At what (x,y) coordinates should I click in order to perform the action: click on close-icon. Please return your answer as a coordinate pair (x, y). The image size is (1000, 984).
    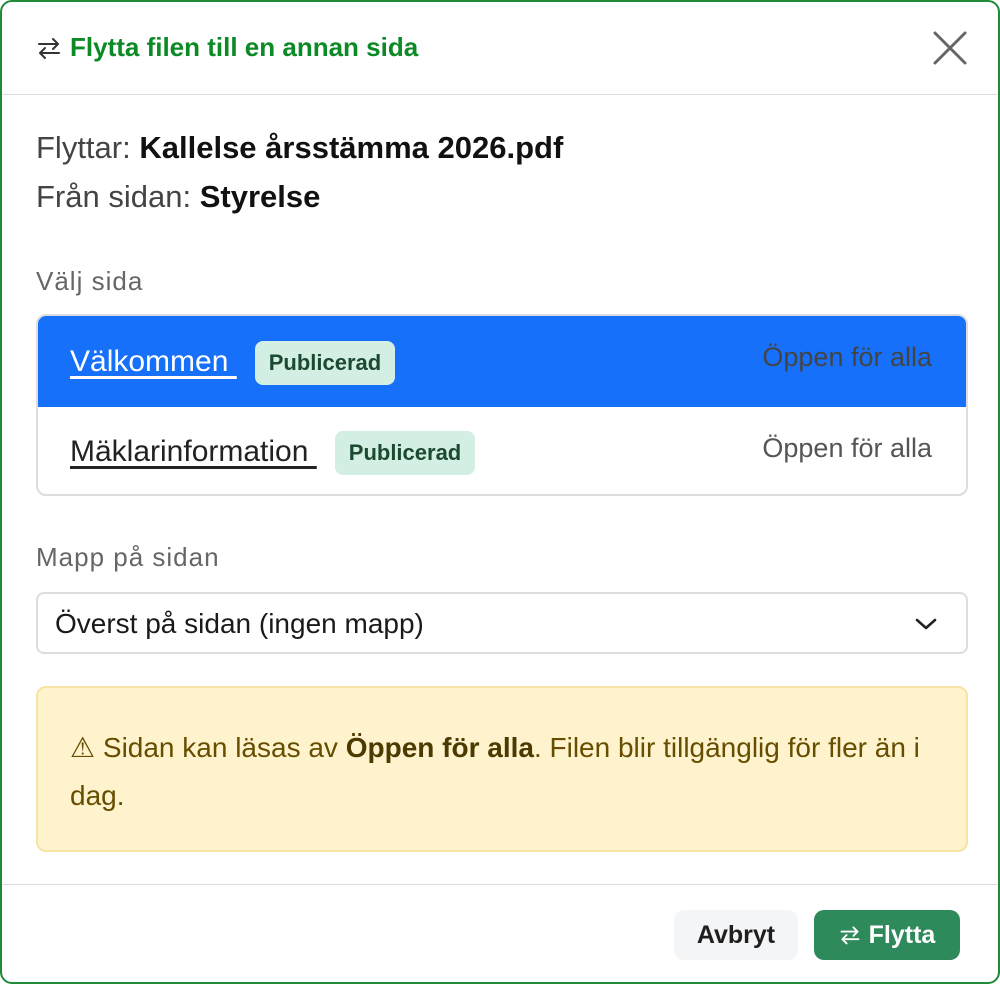
    Looking at the image, I should click on (950, 48).